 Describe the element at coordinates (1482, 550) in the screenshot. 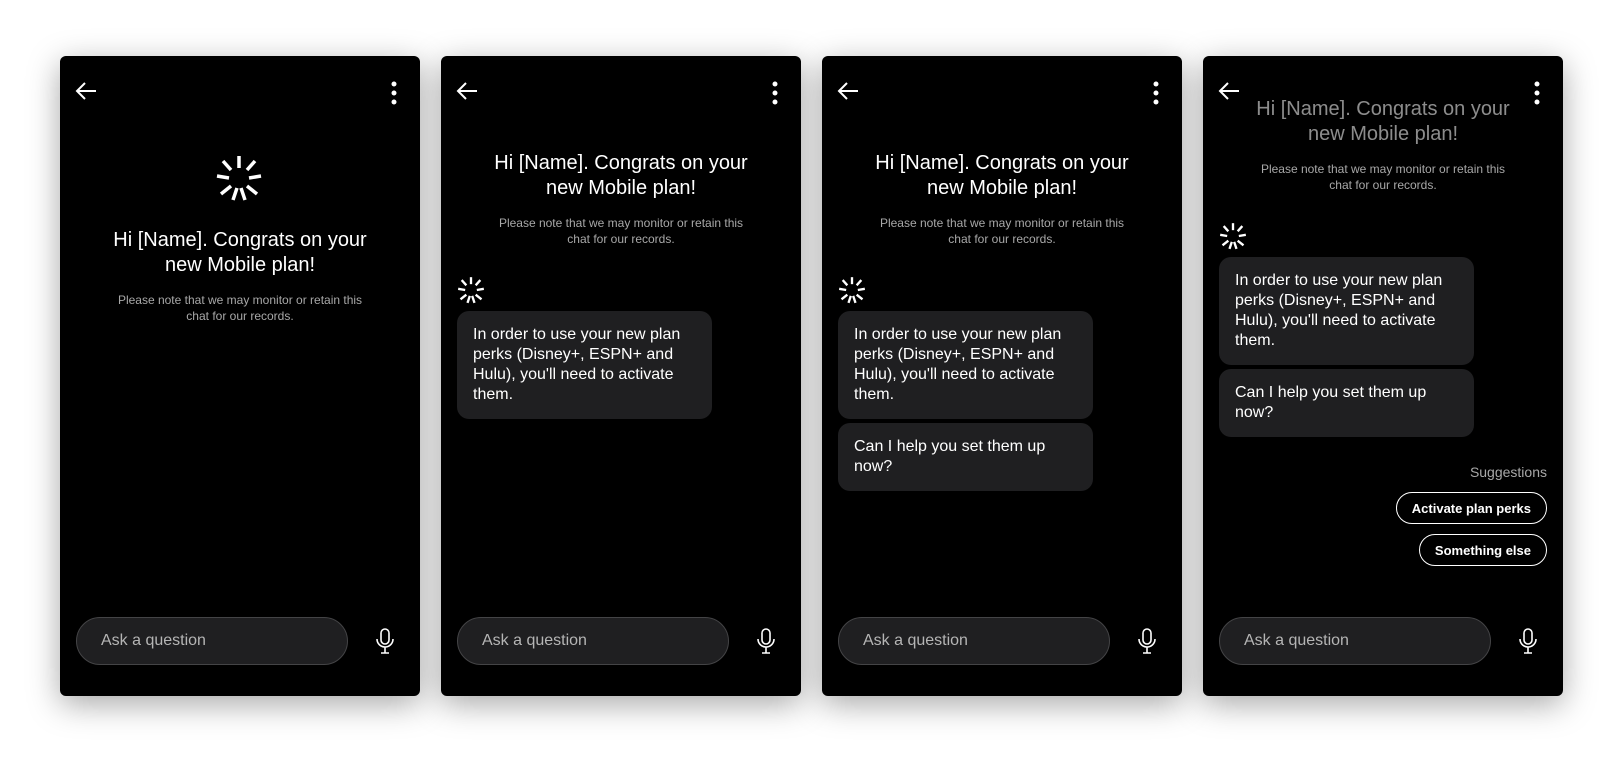

I see `suggestion-something-else: Something else` at that location.